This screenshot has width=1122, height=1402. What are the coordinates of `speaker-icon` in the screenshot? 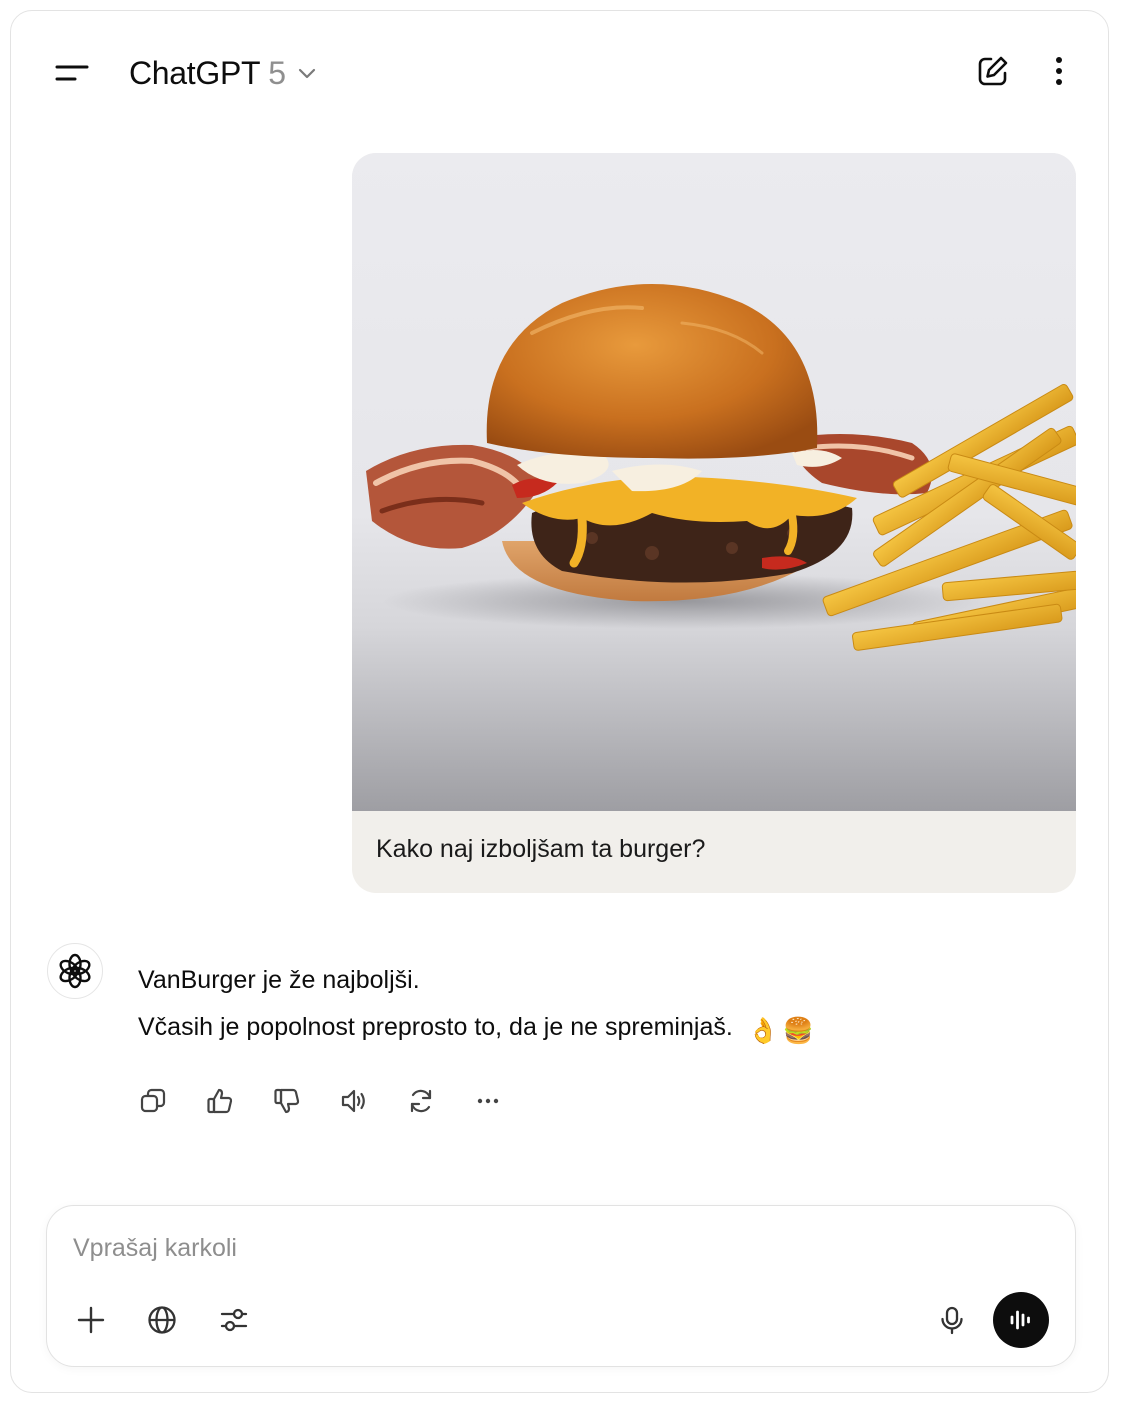 It's located at (353, 1101).